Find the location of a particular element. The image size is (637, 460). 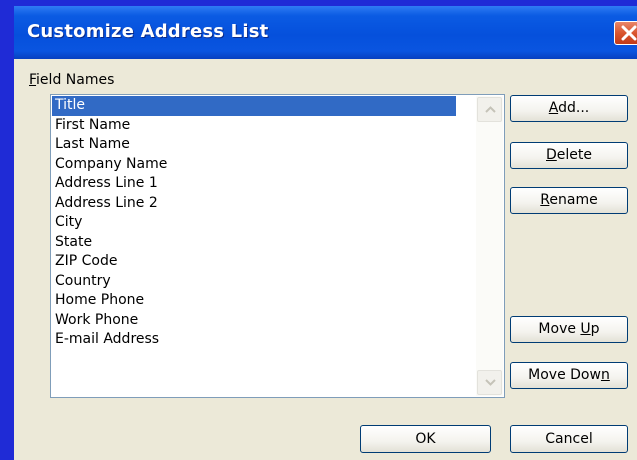

close-button is located at coordinates (625, 33).